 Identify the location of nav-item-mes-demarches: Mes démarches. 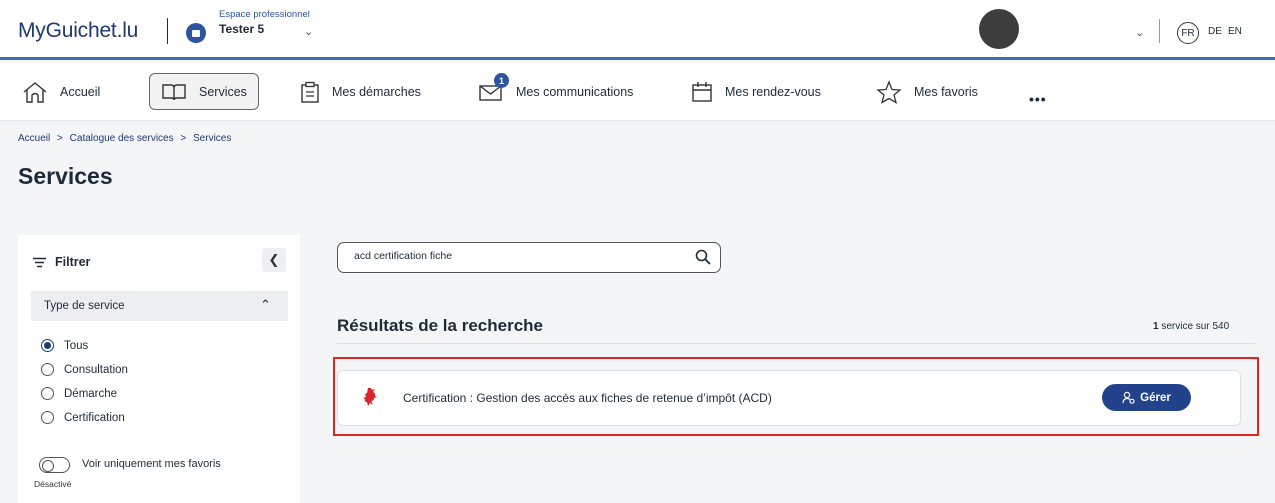
(360, 92).